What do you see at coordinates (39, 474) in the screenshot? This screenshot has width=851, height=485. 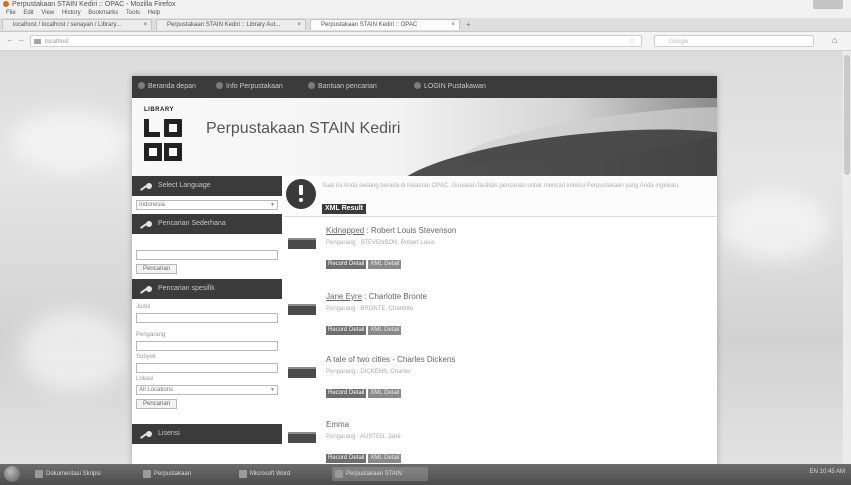 I see `folder-icon` at bounding box center [39, 474].